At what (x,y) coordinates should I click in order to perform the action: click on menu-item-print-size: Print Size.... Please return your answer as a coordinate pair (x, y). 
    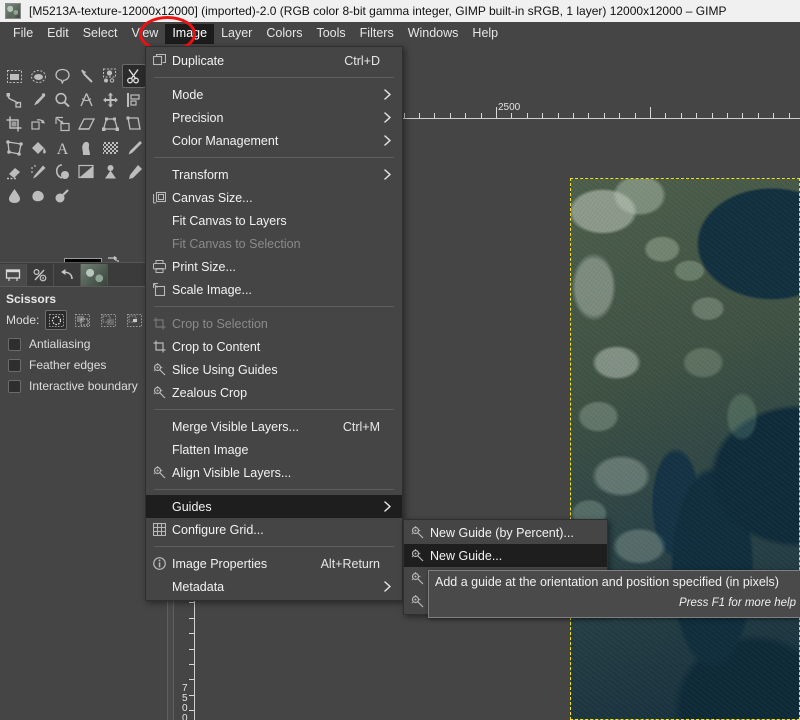
    Looking at the image, I should click on (274, 266).